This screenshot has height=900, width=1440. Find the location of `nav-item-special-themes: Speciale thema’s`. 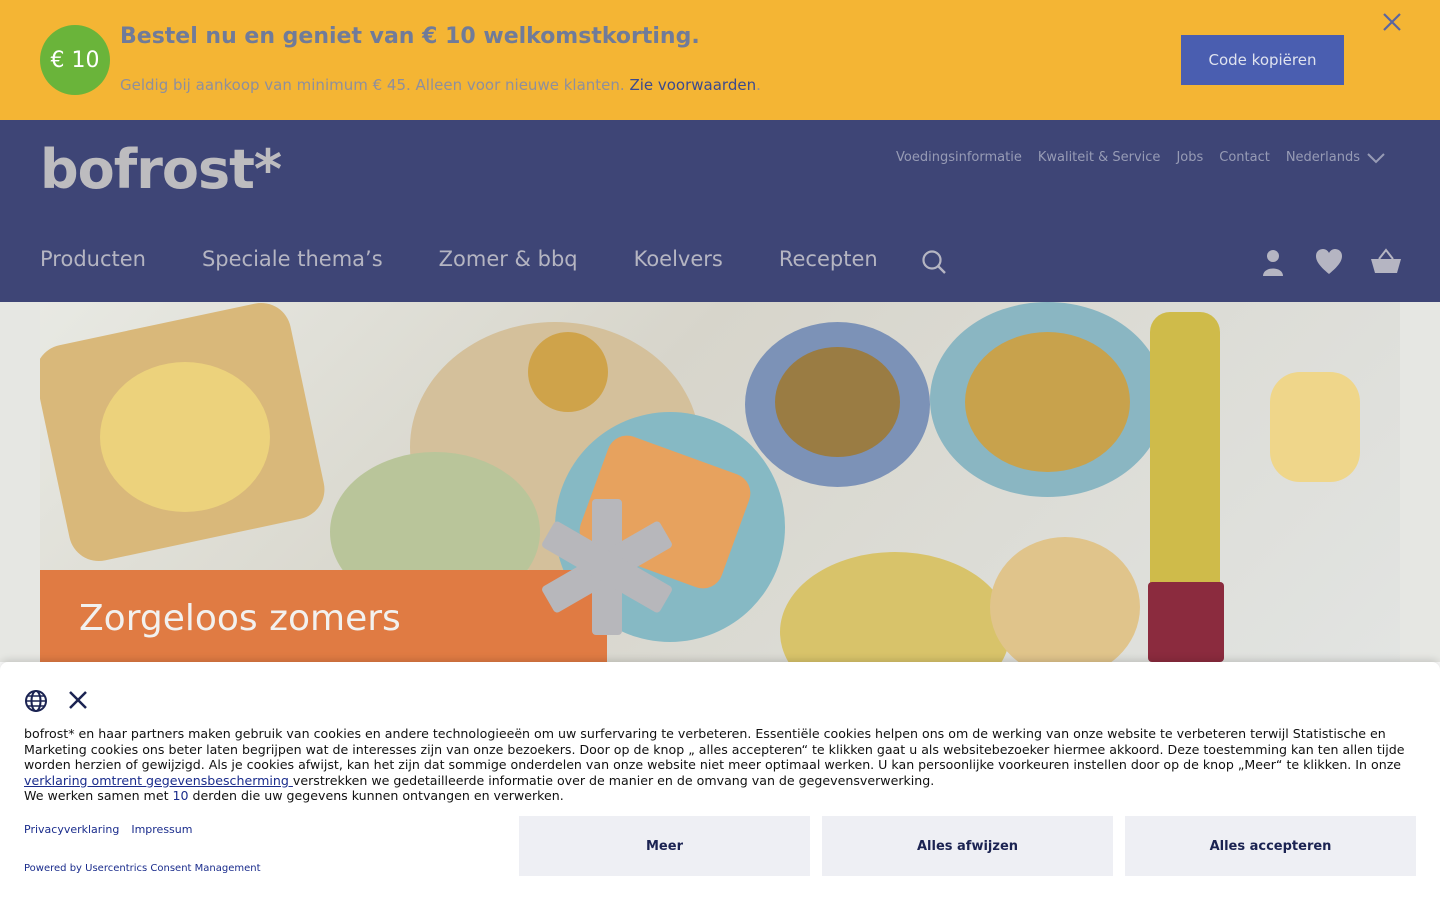

nav-item-special-themes: Speciale thema’s is located at coordinates (292, 259).